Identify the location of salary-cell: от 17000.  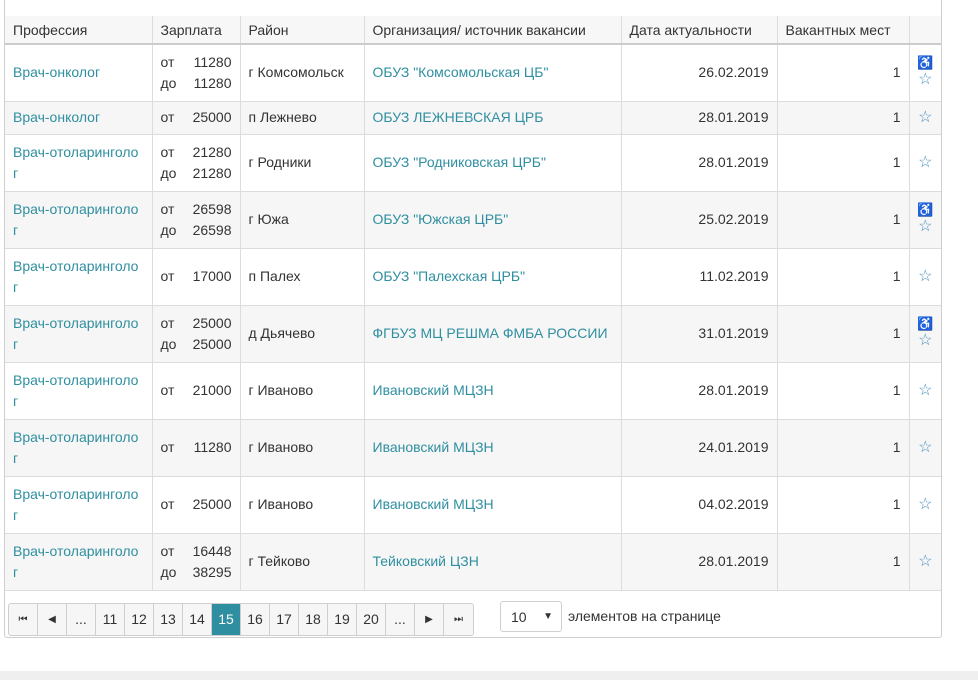
(196, 277).